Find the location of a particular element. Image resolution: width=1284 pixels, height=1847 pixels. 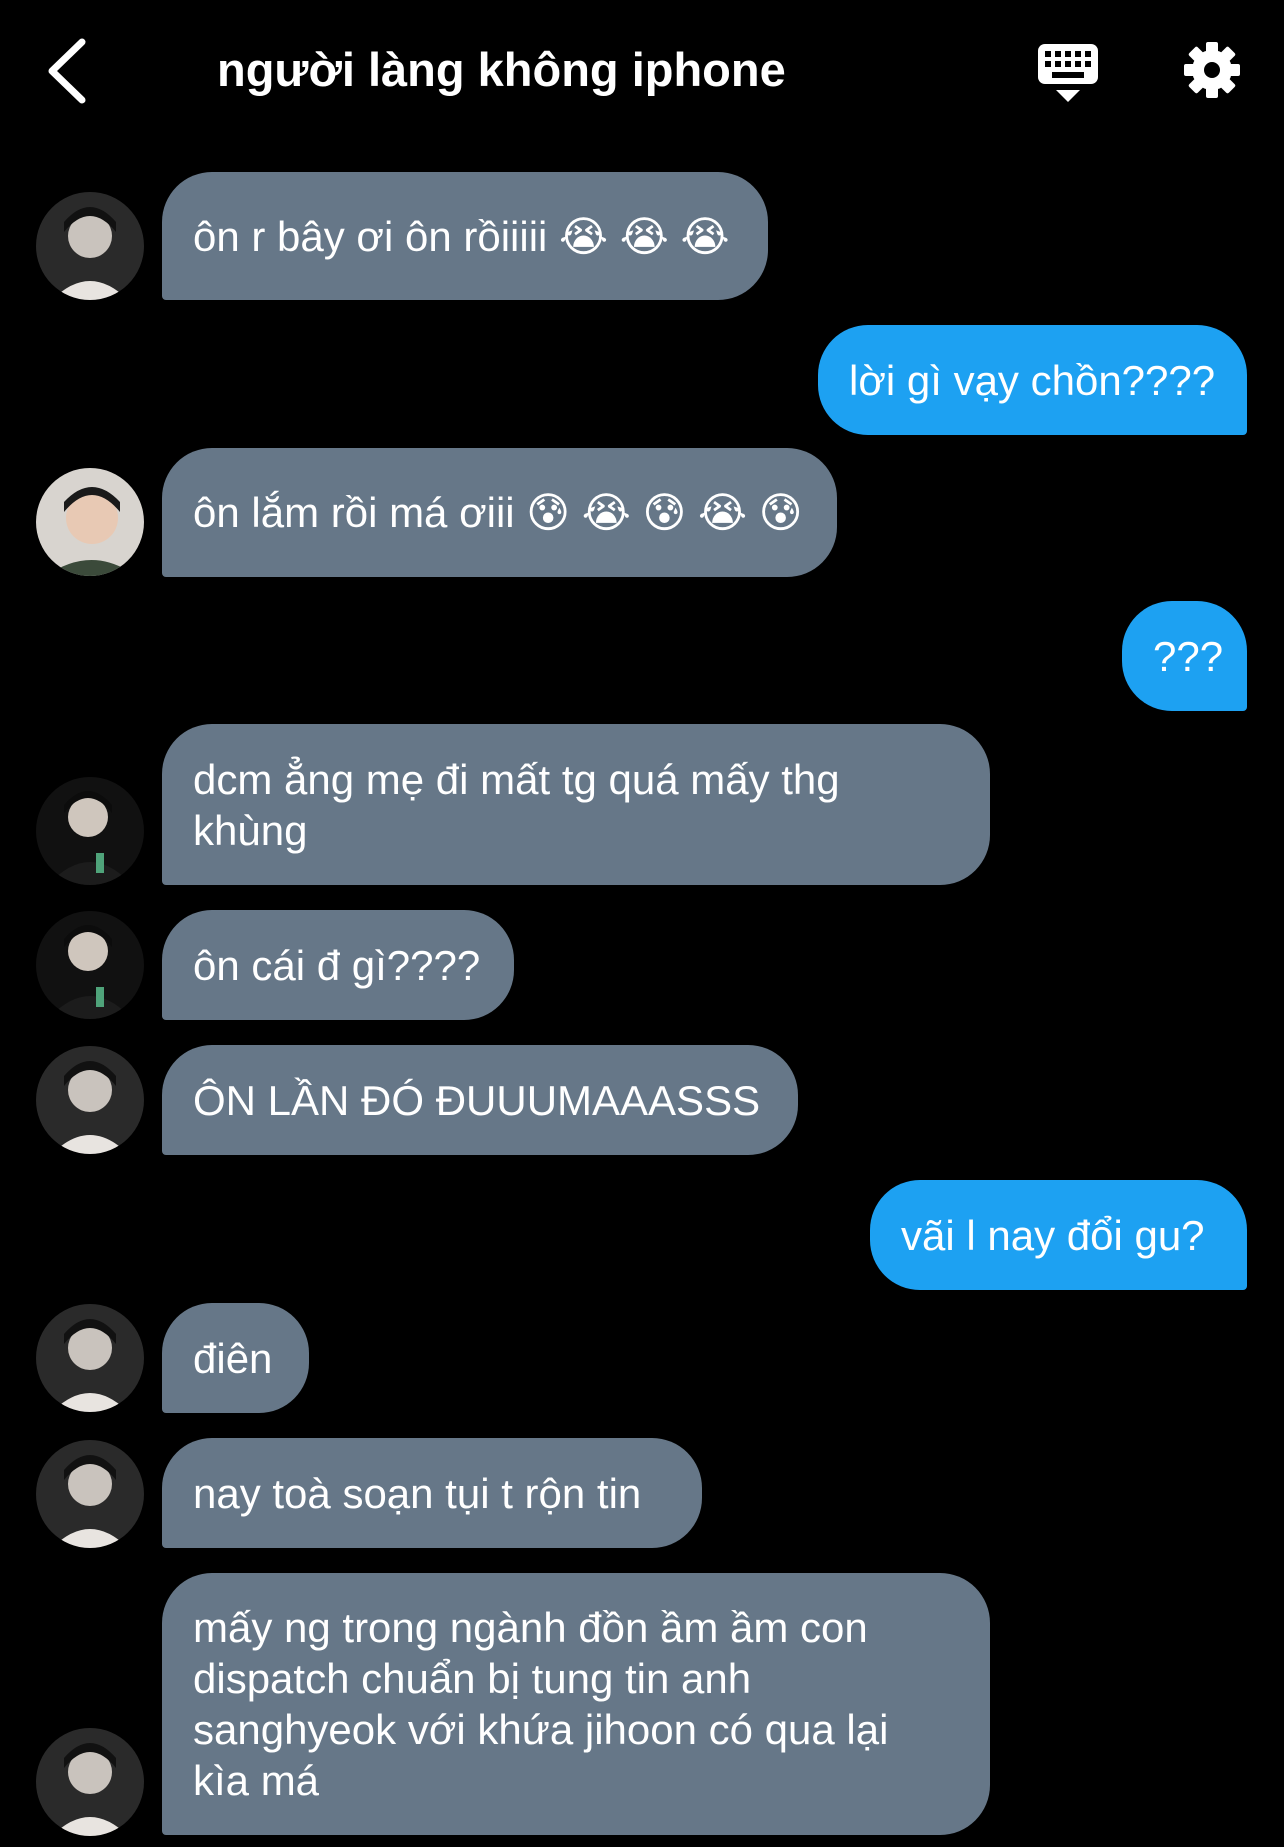

message-bubble-incoming: điên is located at coordinates (235, 1358).